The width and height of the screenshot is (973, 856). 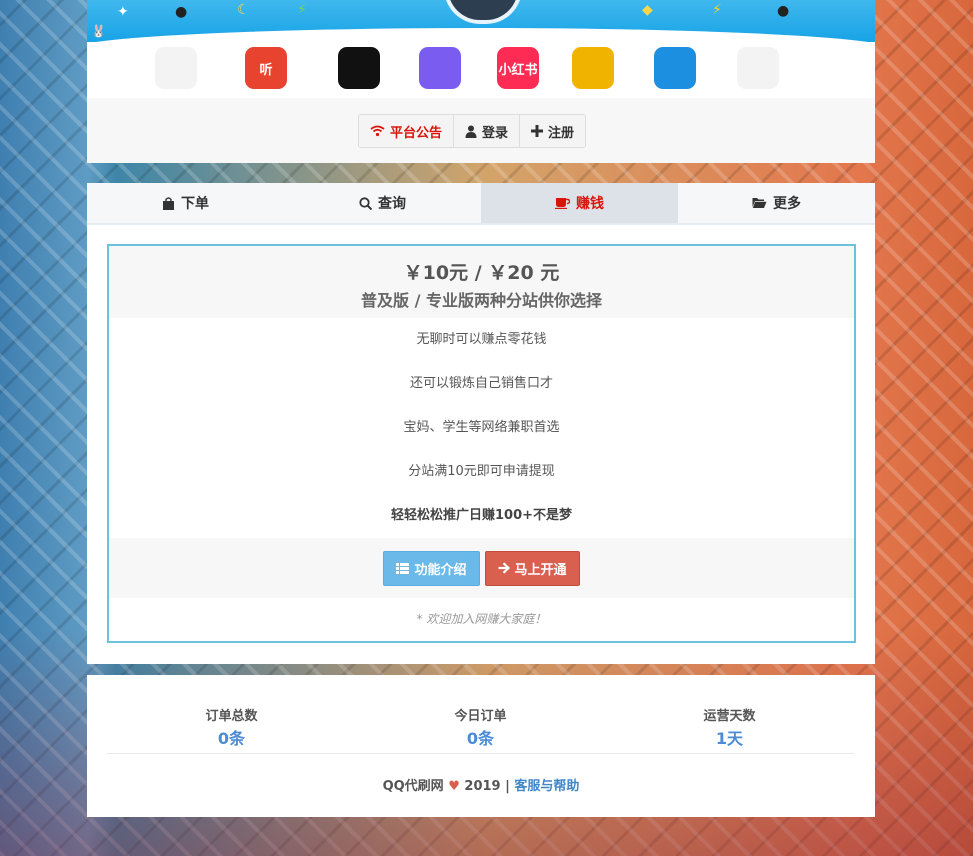 I want to click on benefit-item: 分站满10元即可申请提现, so click(x=481, y=471).